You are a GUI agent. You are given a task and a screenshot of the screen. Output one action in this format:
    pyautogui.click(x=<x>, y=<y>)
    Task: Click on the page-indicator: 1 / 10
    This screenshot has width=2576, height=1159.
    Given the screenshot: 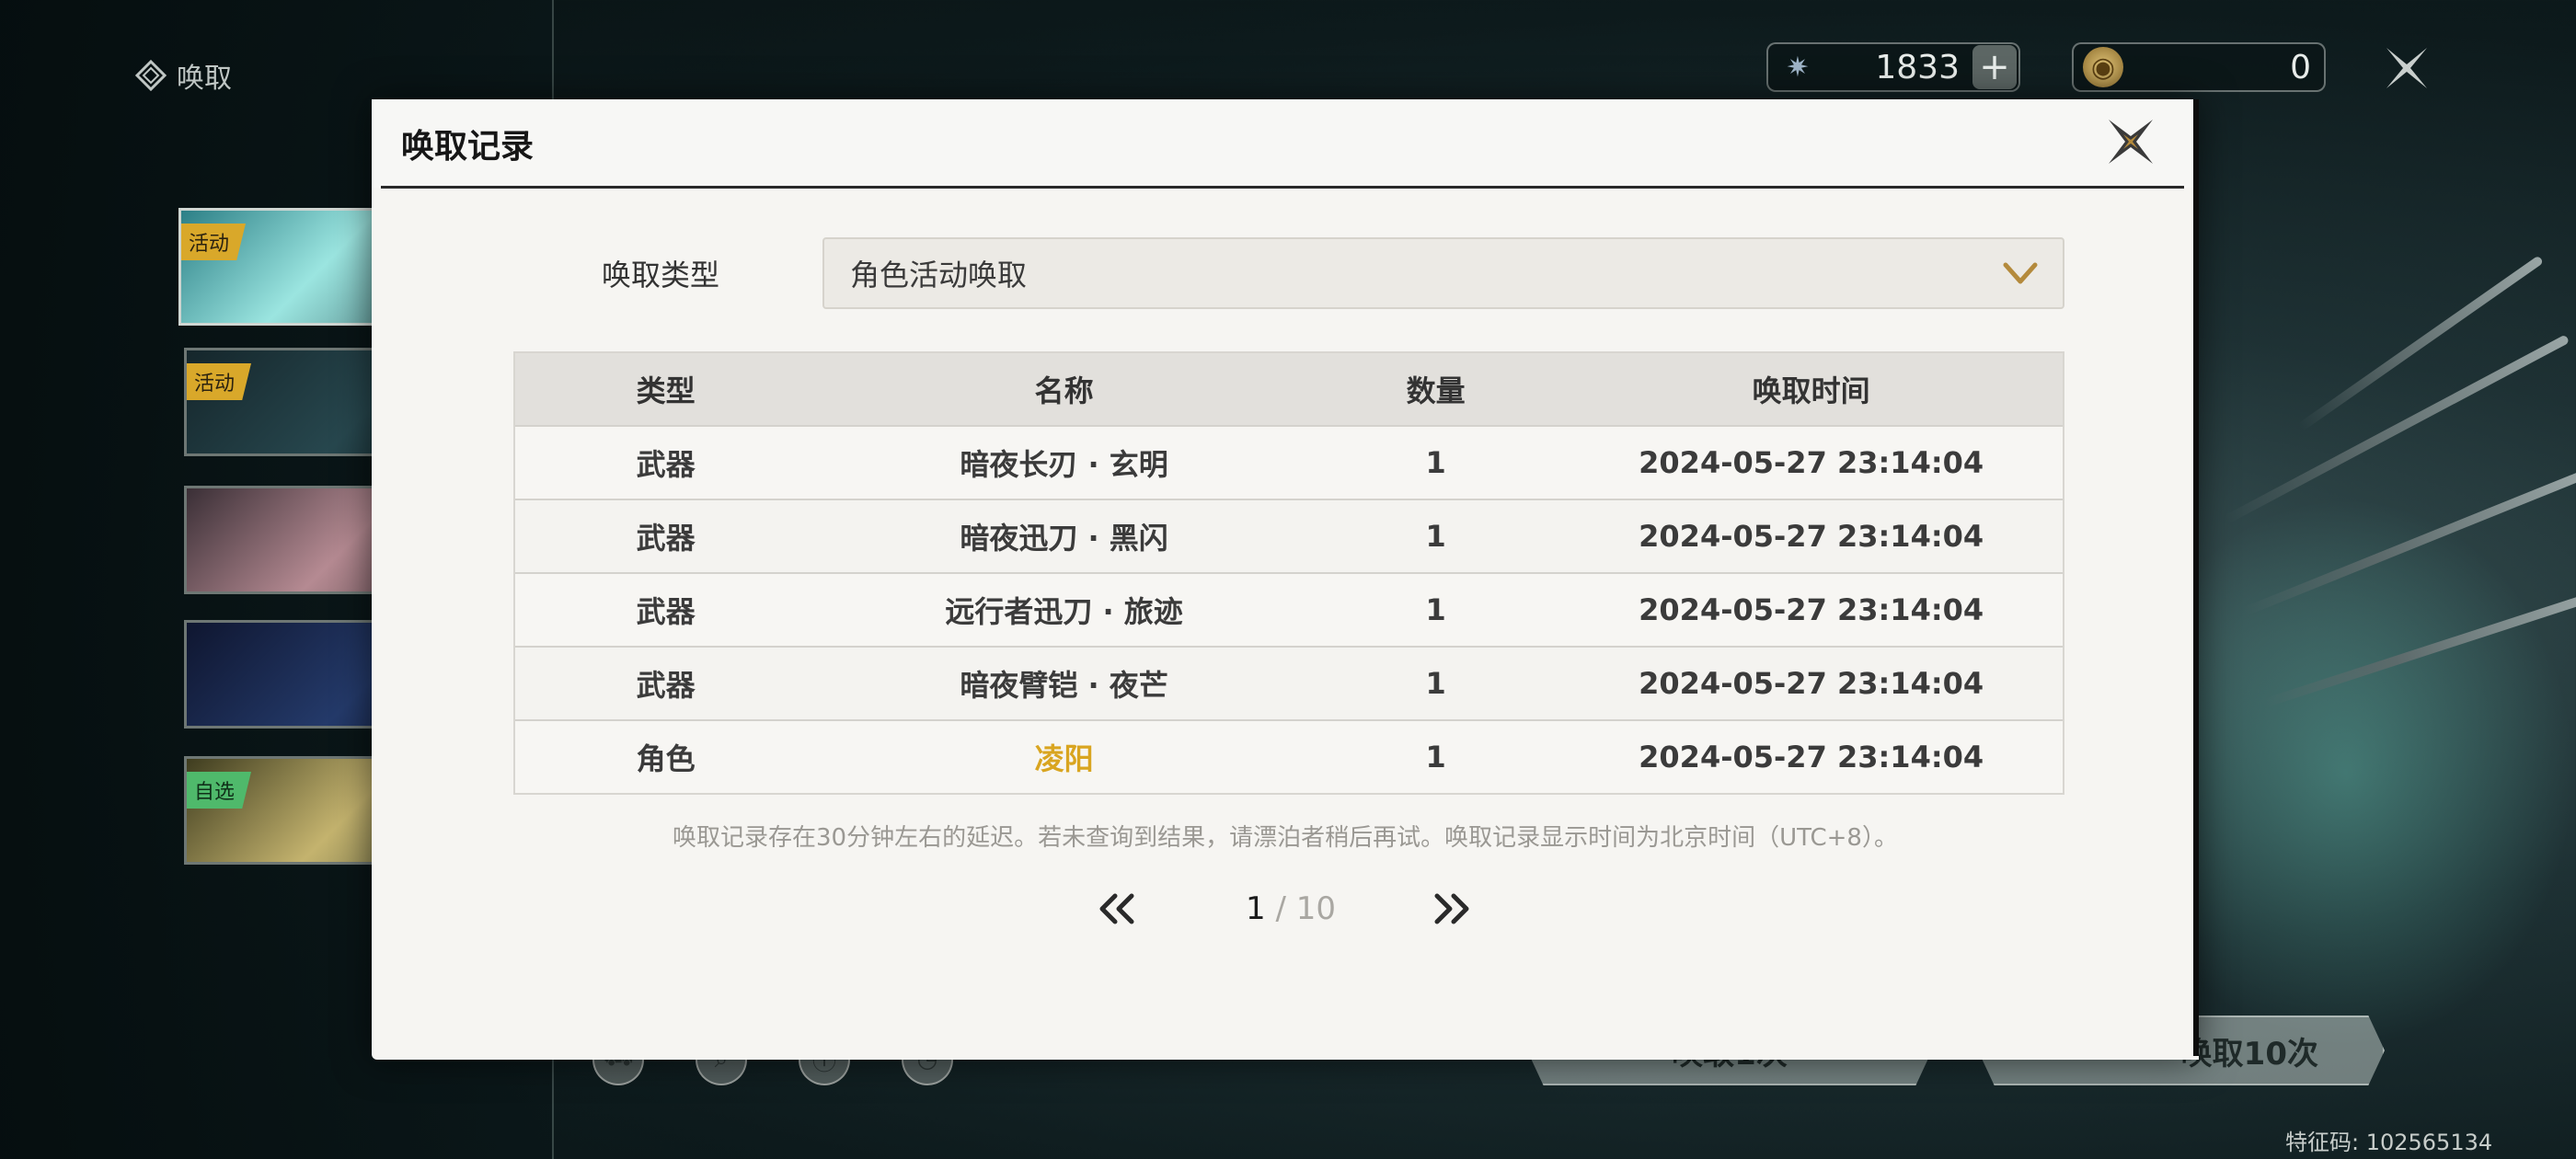 What is the action you would take?
    pyautogui.click(x=1291, y=908)
    